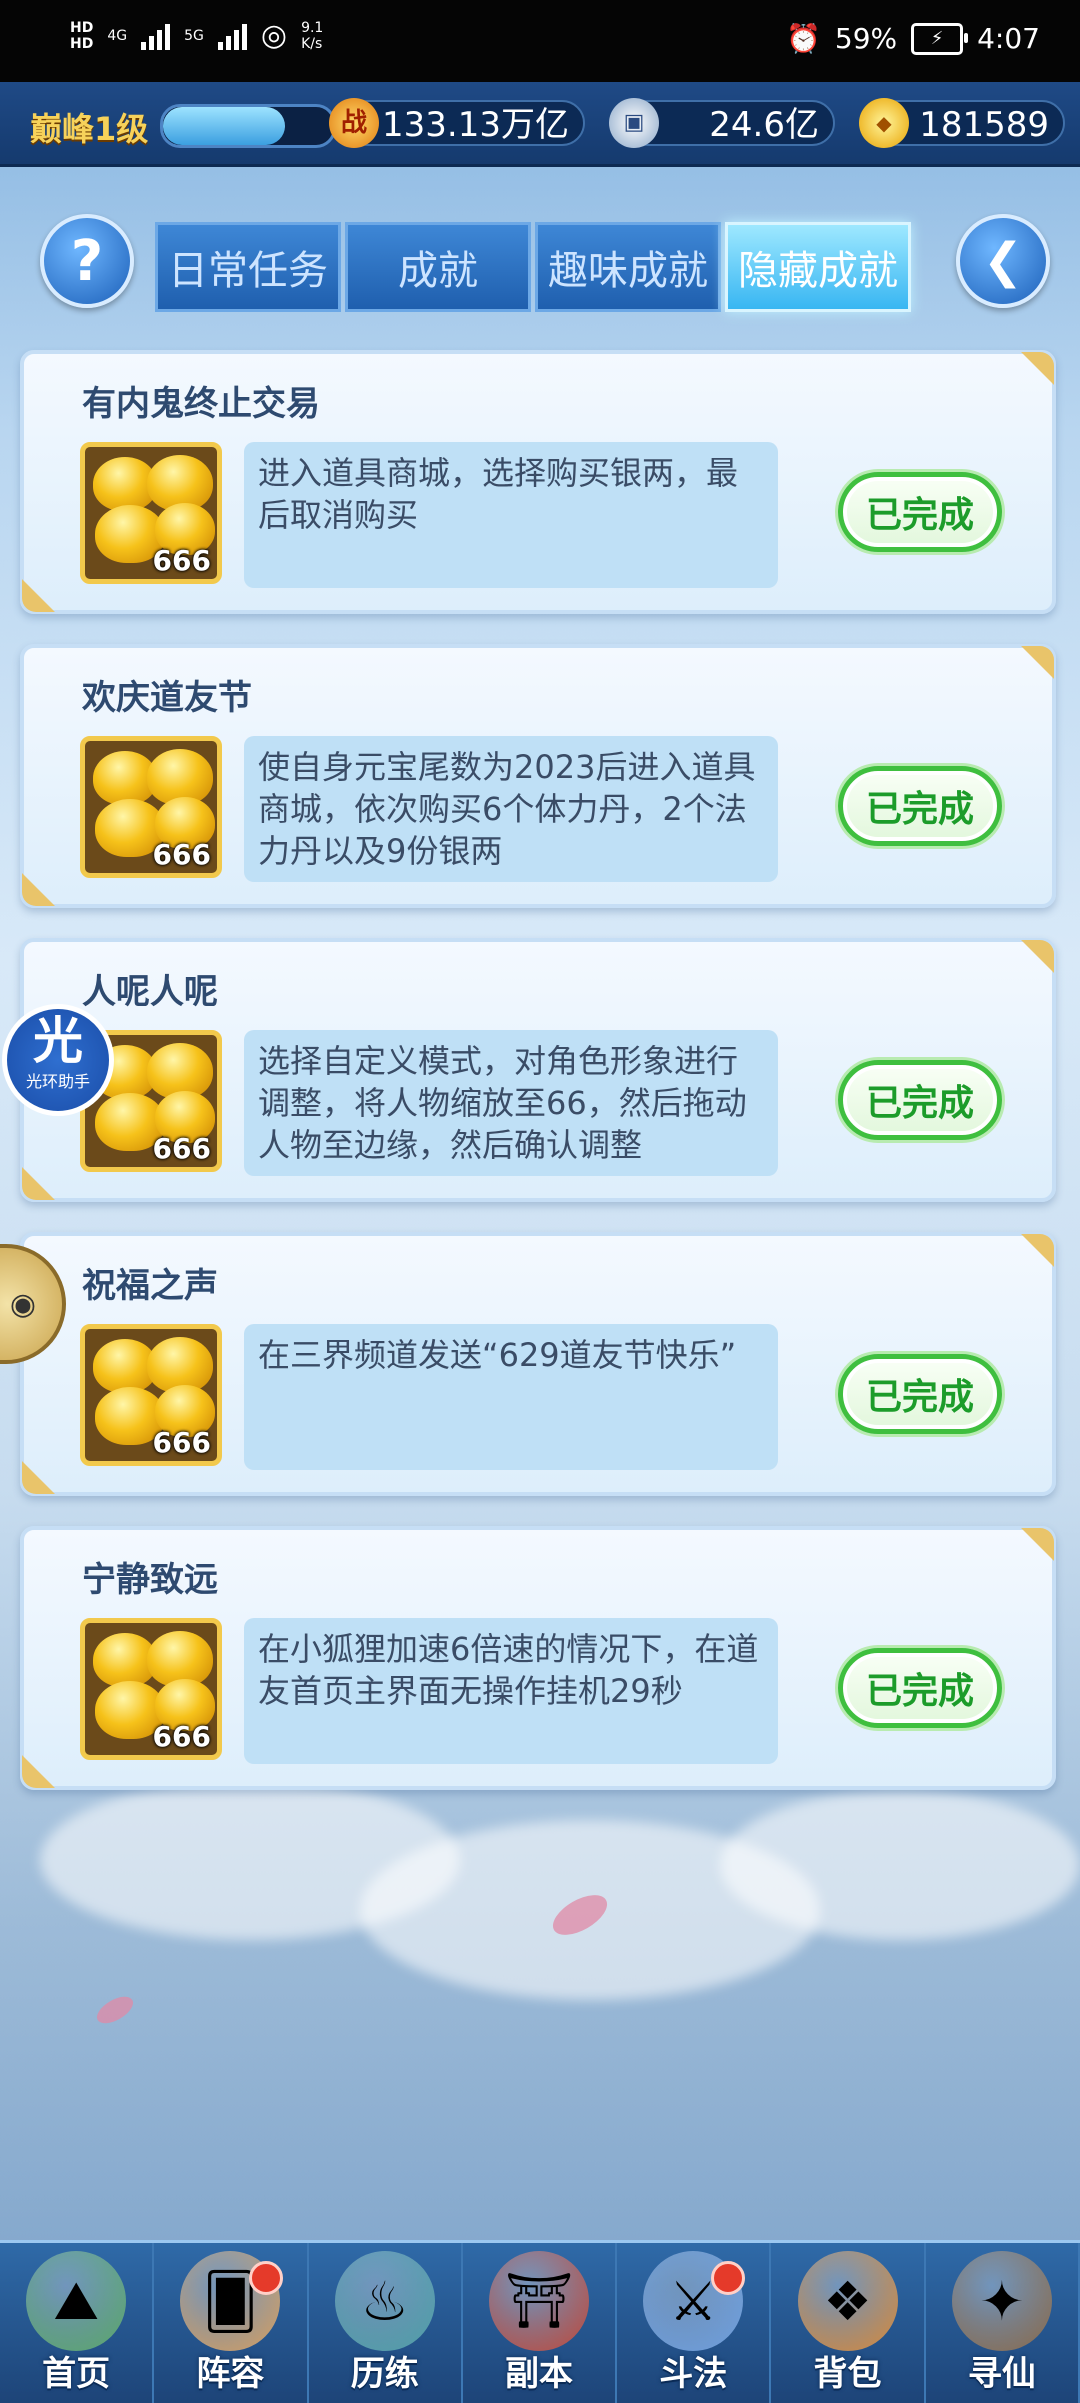 Image resolution: width=1080 pixels, height=2403 pixels. I want to click on achievement-description: 在三界频道发送“629道友节快乐”, so click(511, 1397).